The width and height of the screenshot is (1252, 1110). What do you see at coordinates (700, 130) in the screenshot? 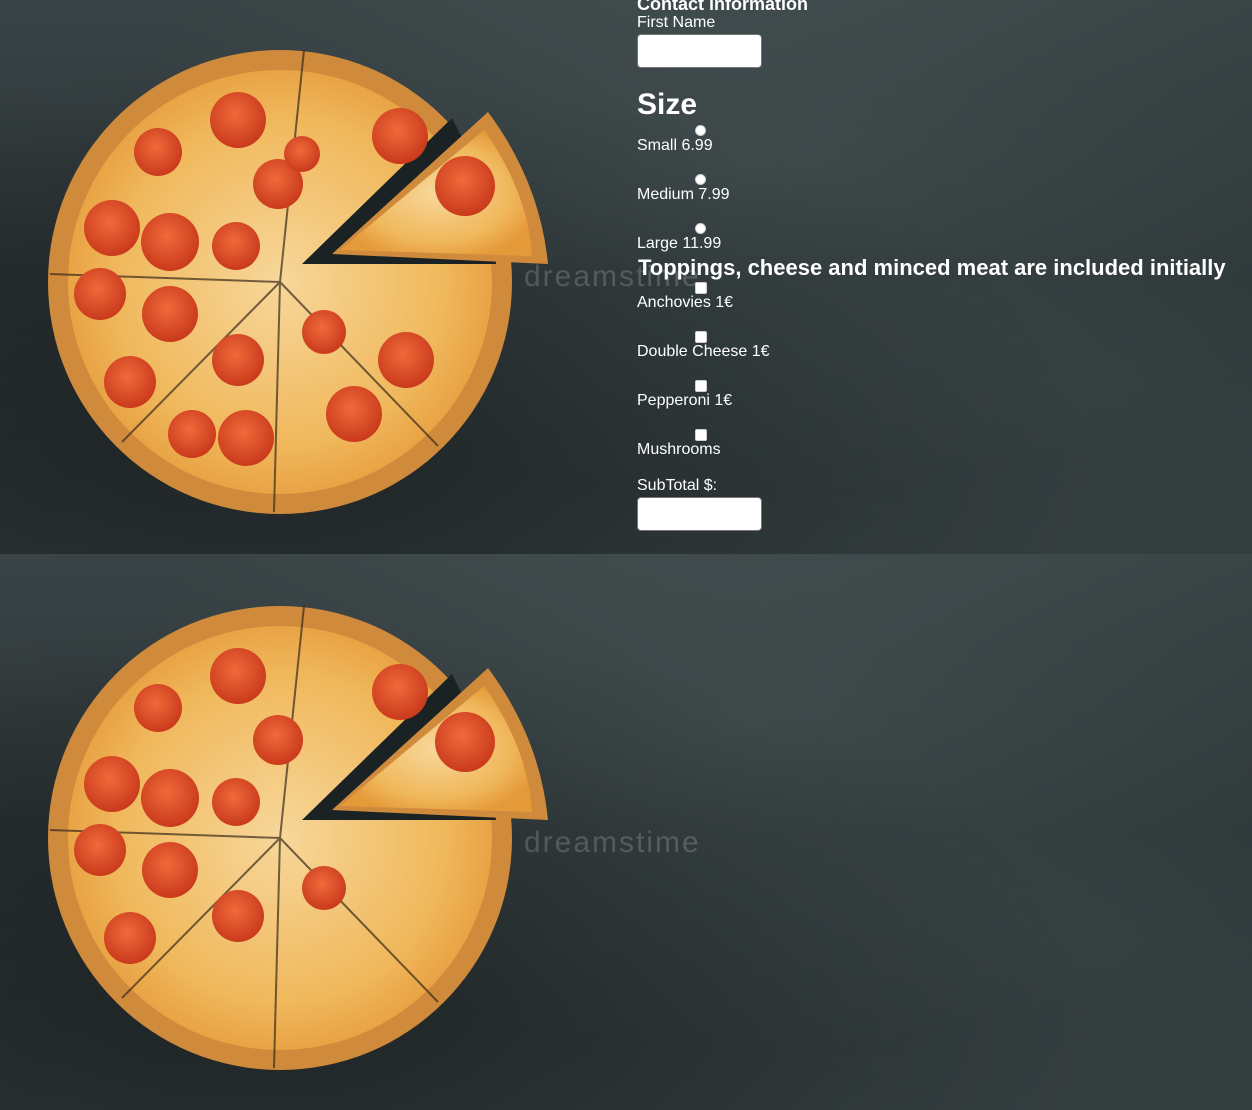
I see `size-small-radio` at bounding box center [700, 130].